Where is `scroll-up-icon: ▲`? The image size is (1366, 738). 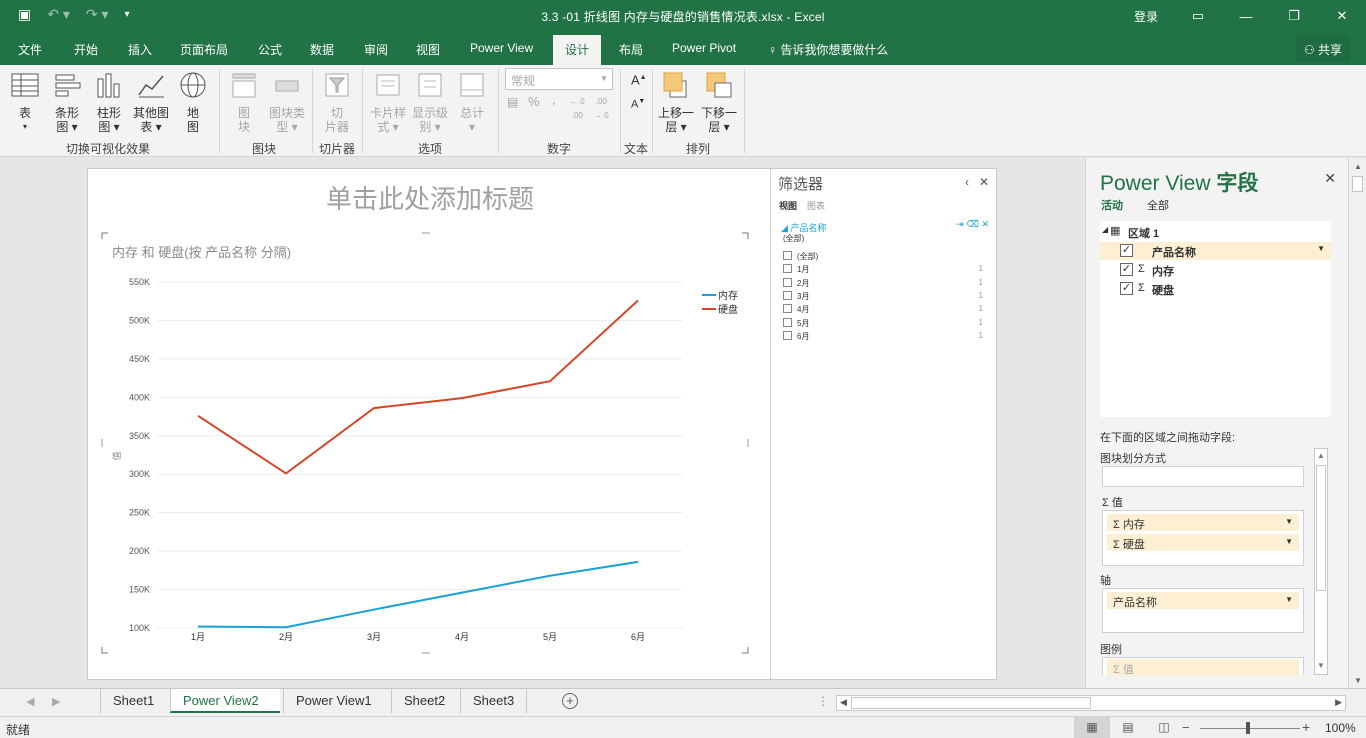 scroll-up-icon: ▲ is located at coordinates (1321, 455).